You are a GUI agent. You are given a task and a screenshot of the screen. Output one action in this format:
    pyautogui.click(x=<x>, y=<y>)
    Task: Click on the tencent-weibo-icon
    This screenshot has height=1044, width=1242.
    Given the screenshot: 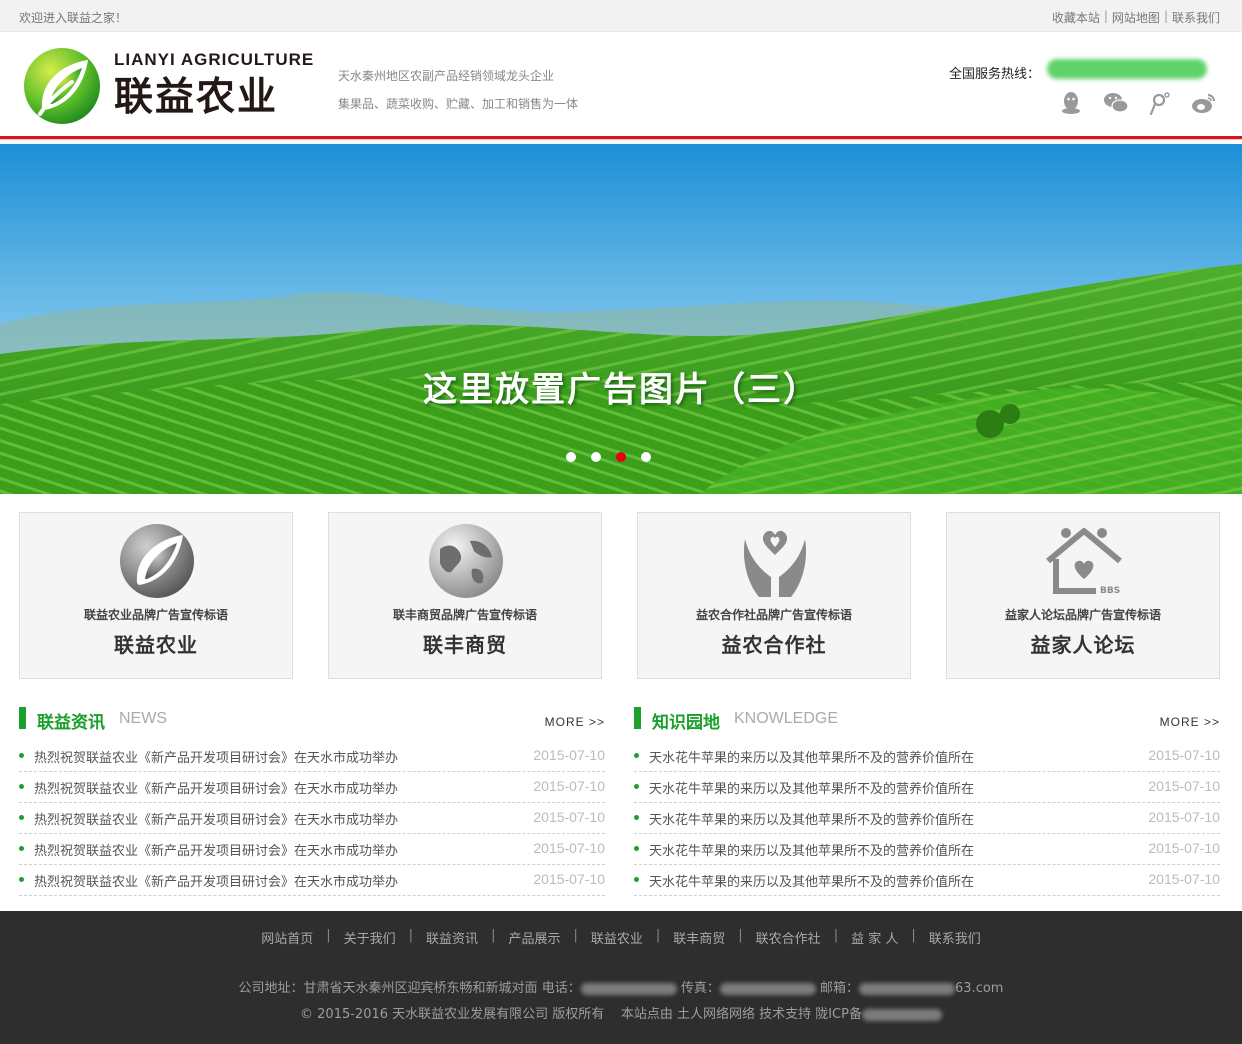 What is the action you would take?
    pyautogui.click(x=1160, y=103)
    